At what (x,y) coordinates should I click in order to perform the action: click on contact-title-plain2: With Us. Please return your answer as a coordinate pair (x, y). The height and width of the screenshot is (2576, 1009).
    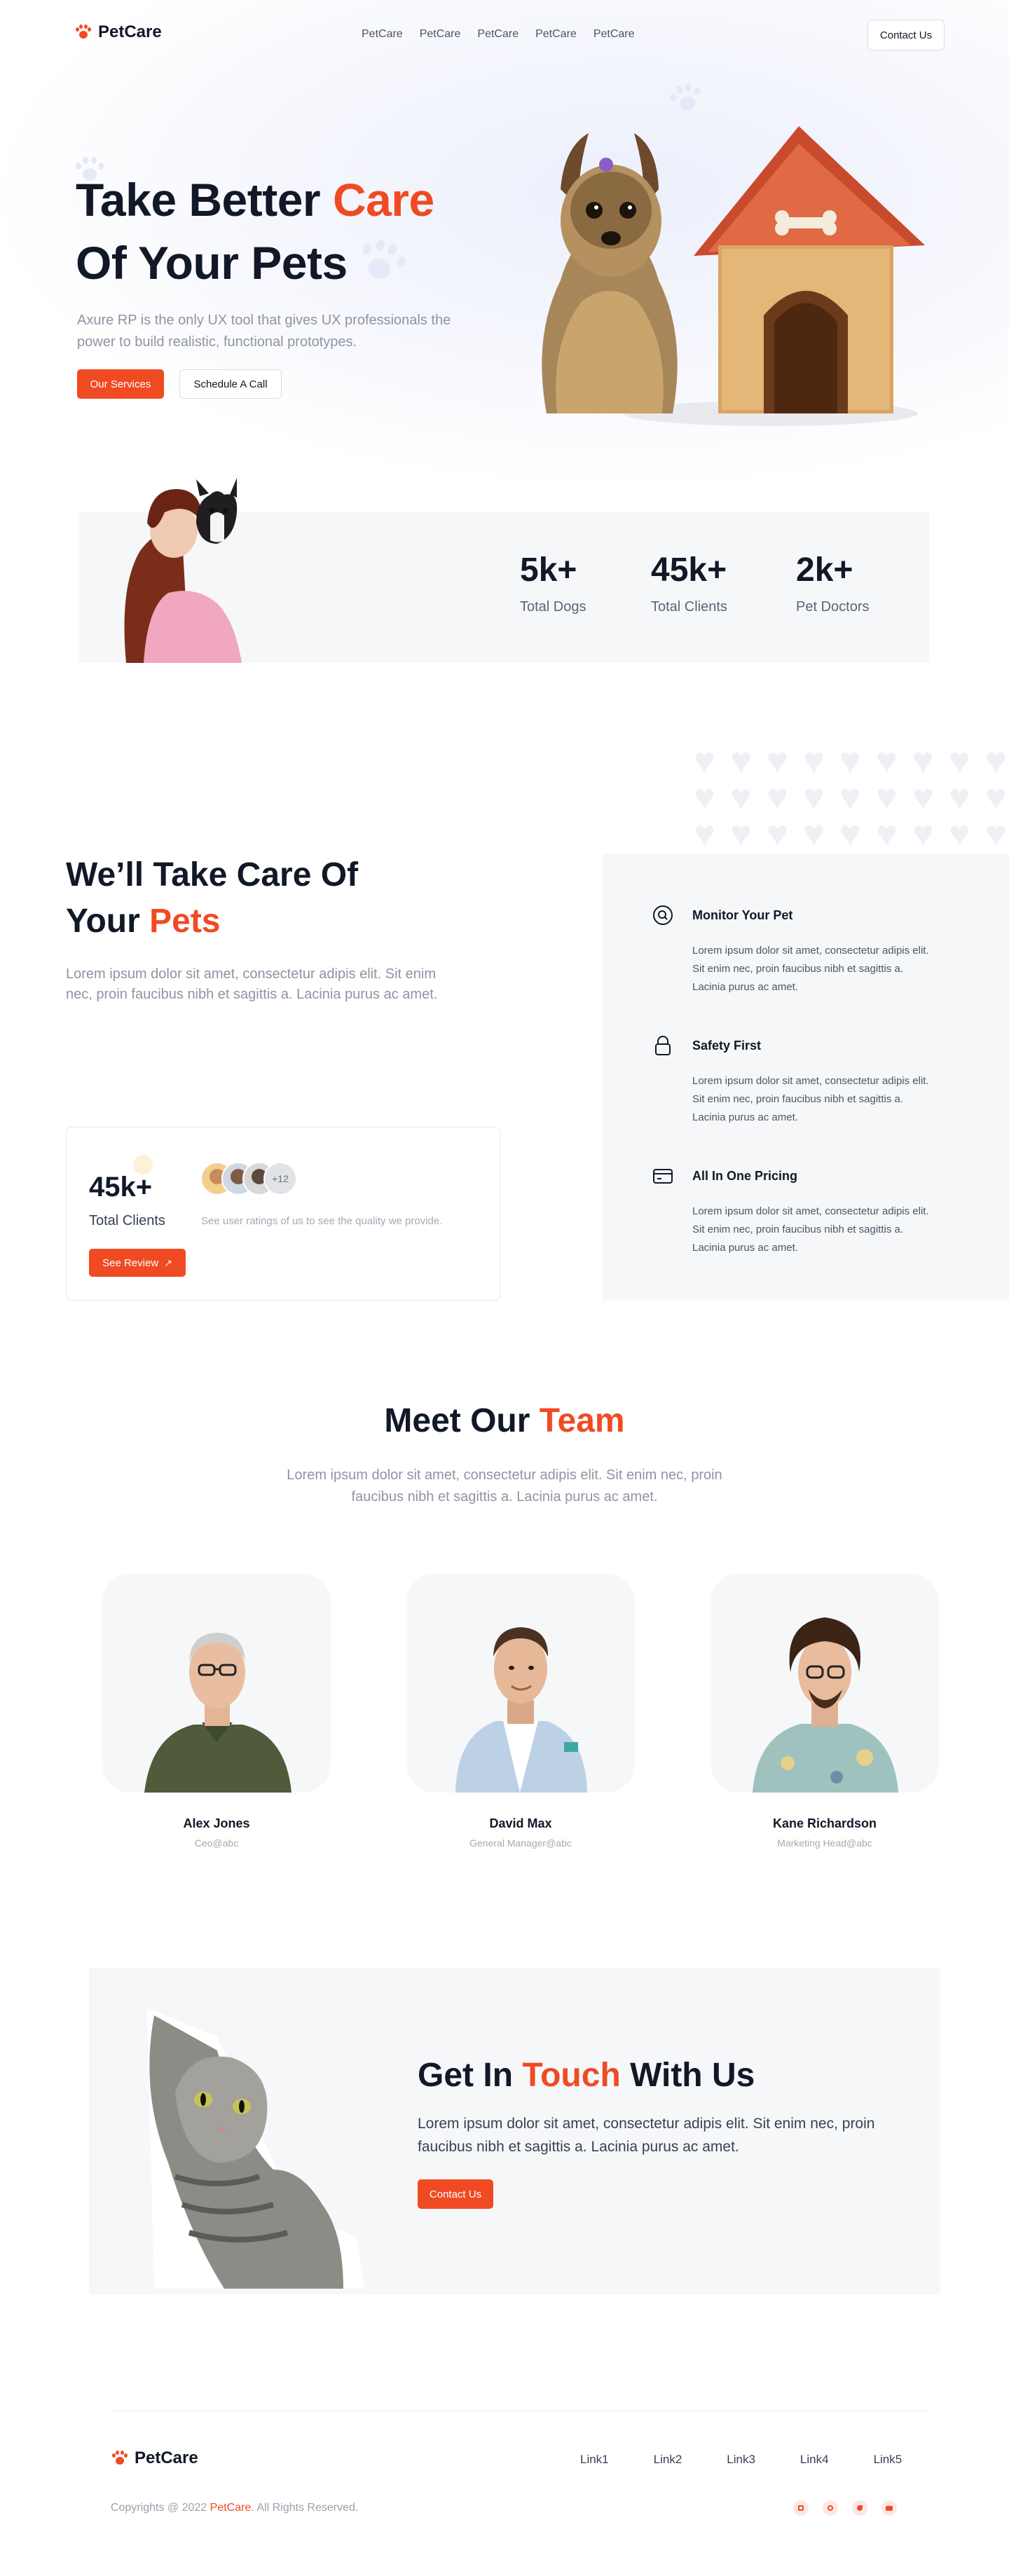
    Looking at the image, I should click on (687, 2075).